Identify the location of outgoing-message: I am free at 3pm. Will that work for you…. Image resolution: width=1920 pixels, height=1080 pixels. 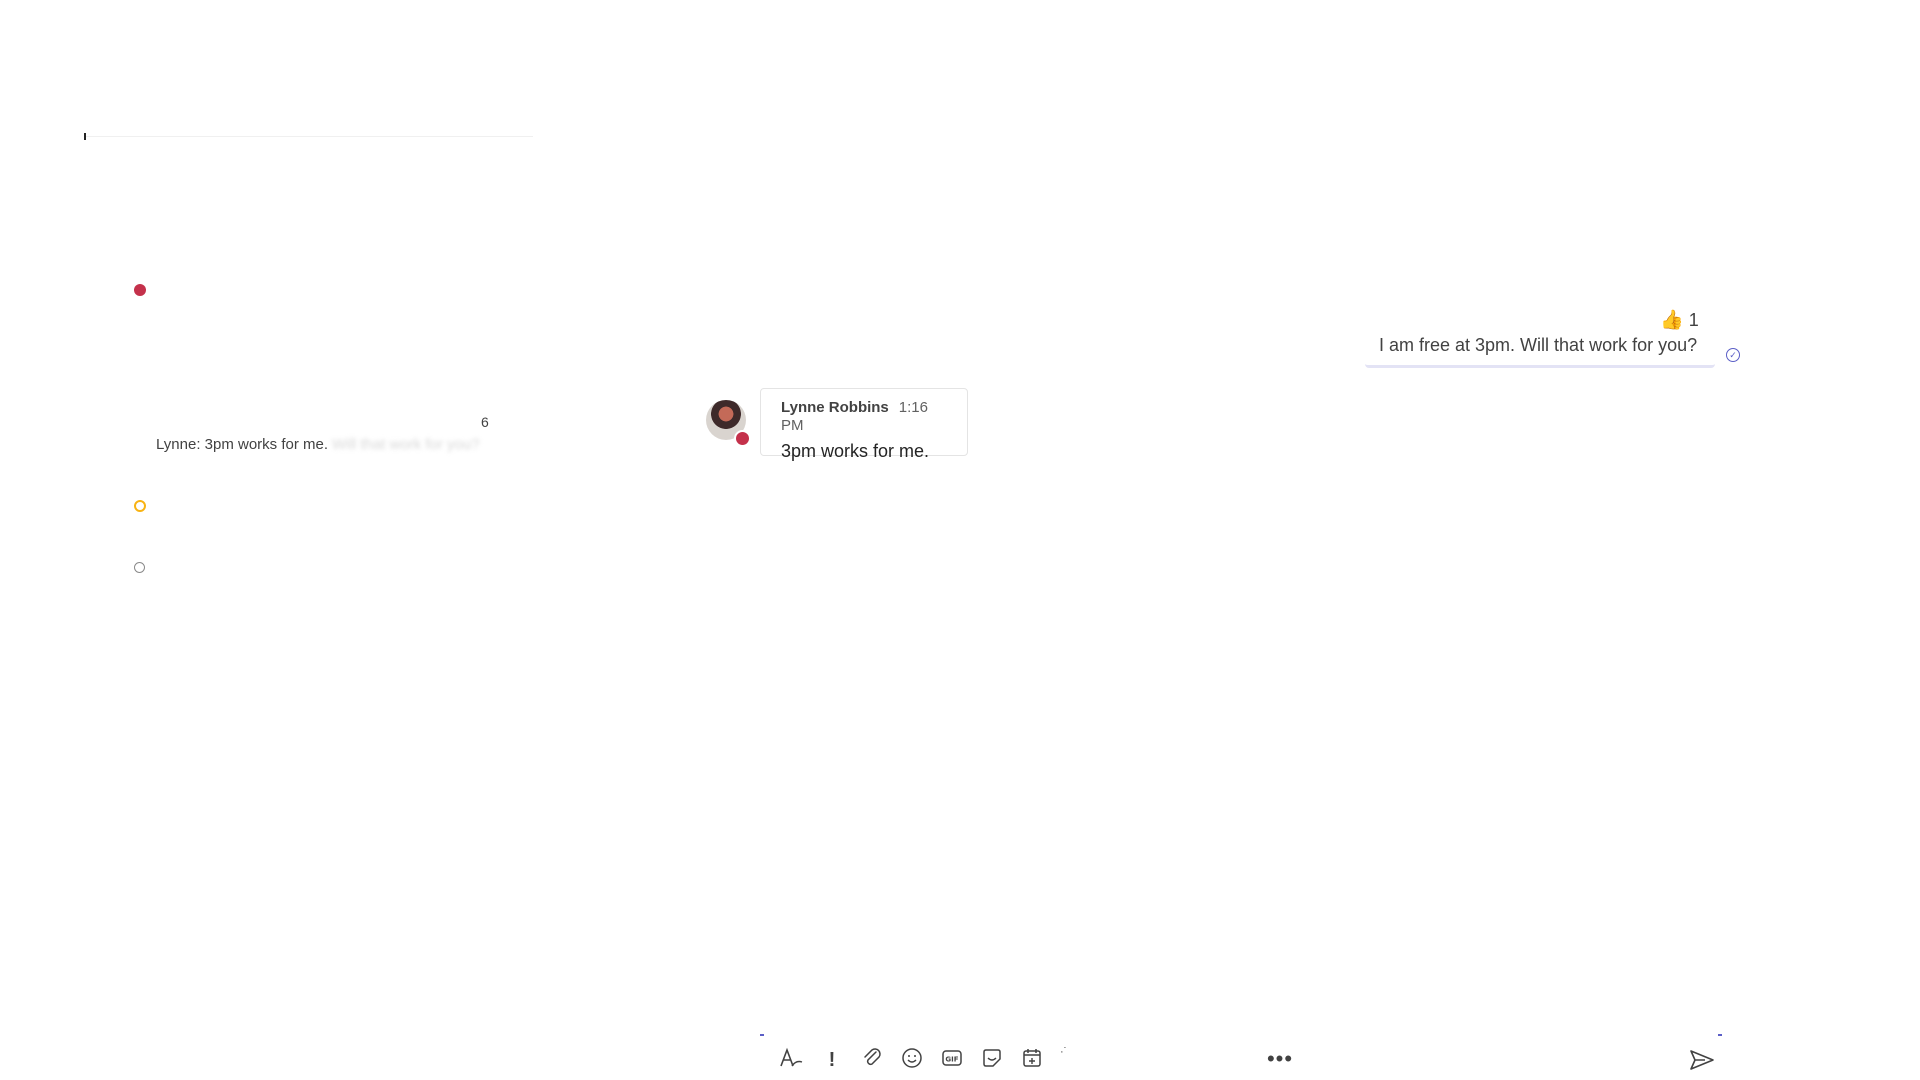
(1540, 349).